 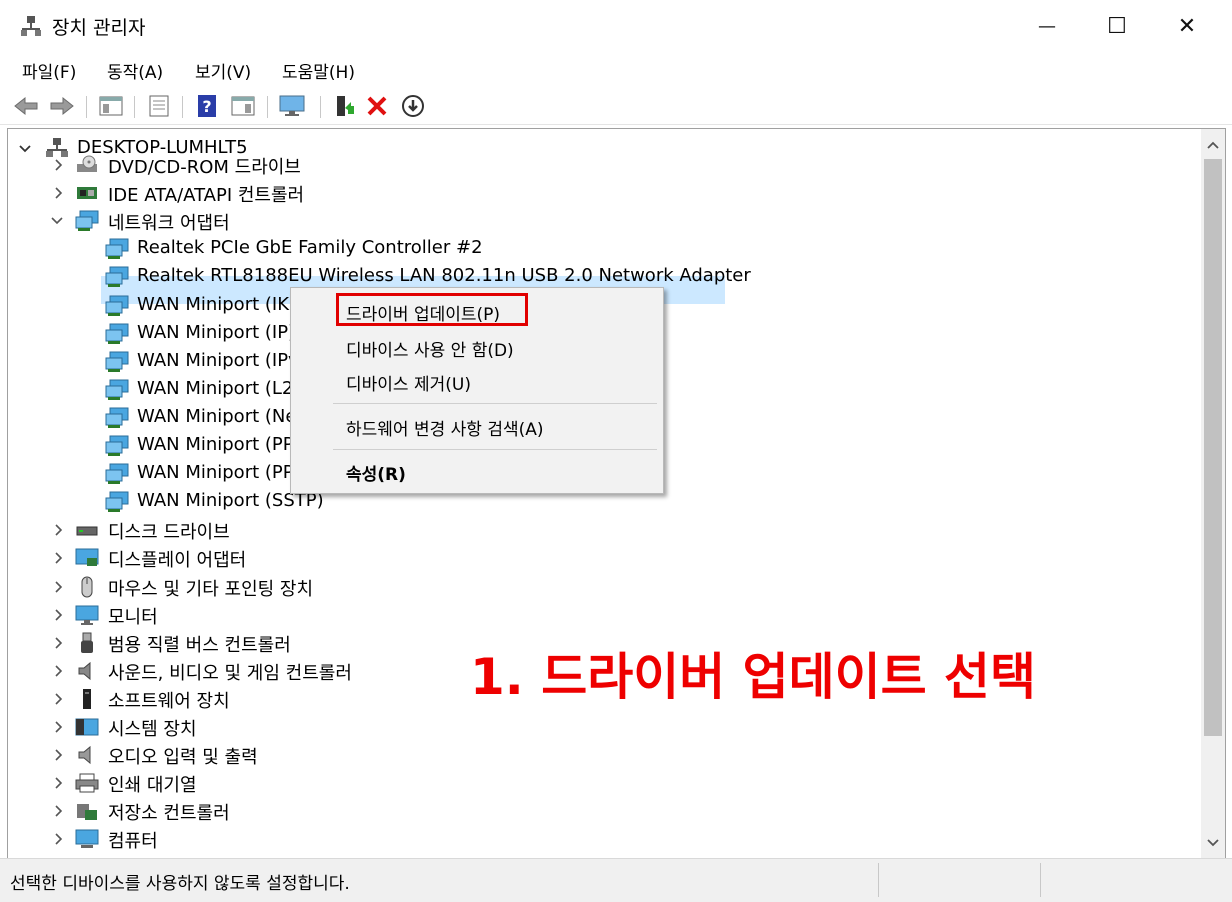 What do you see at coordinates (206, 194) in the screenshot?
I see `tree-category-label: IDE ATA/ATAPI 컨트롤러` at bounding box center [206, 194].